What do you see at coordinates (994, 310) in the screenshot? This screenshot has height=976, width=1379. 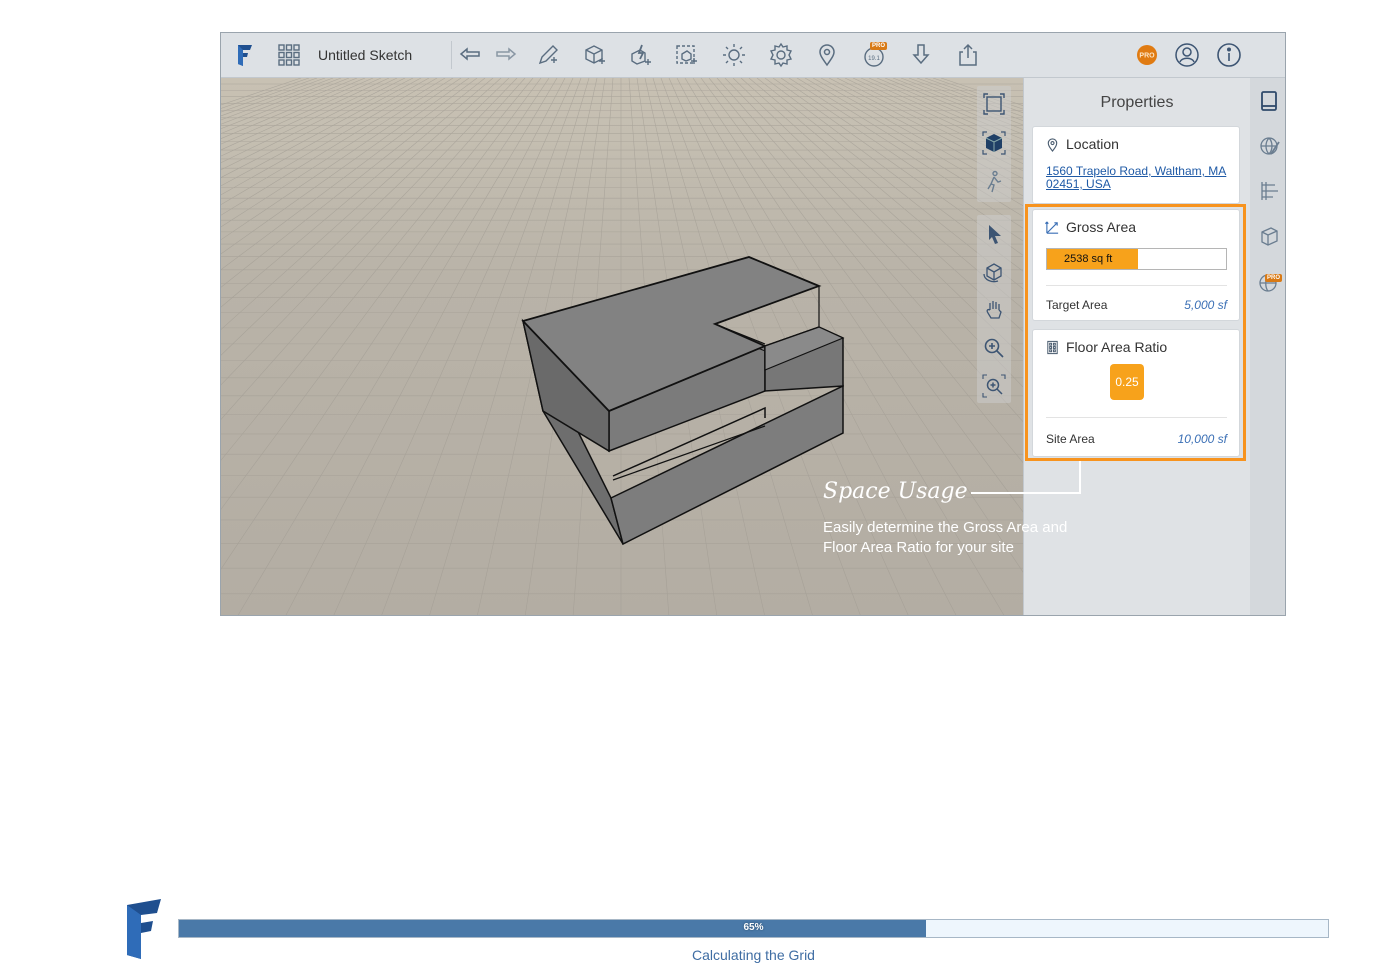 I see `pan-hand-icon` at bounding box center [994, 310].